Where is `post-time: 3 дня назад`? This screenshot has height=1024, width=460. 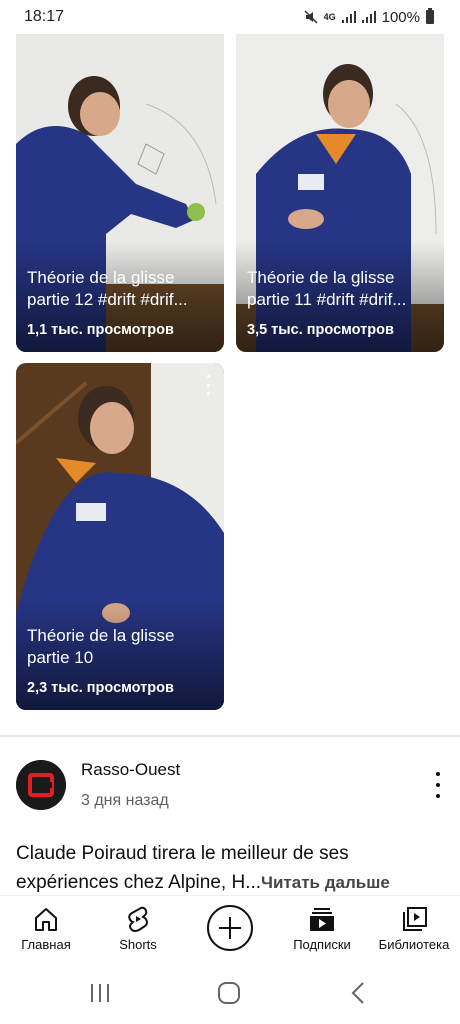 post-time: 3 дня назад is located at coordinates (125, 800).